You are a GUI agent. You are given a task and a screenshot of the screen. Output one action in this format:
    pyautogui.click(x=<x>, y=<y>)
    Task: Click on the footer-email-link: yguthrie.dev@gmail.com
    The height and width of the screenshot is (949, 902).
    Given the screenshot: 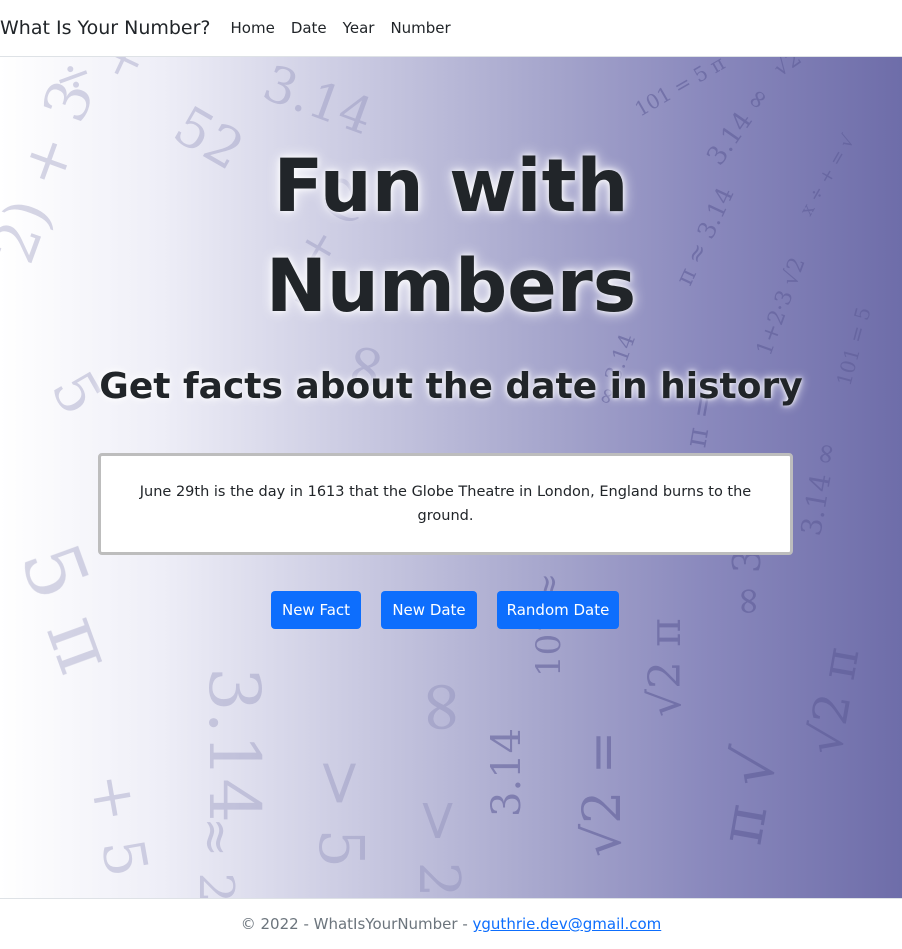 What is the action you would take?
    pyautogui.click(x=567, y=924)
    